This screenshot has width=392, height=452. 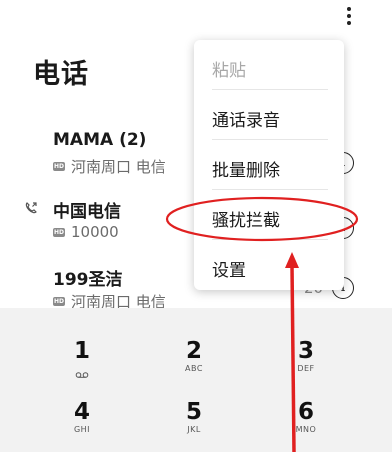 I want to click on caller-subtext: HD 河南周口 电信, so click(x=109, y=166).